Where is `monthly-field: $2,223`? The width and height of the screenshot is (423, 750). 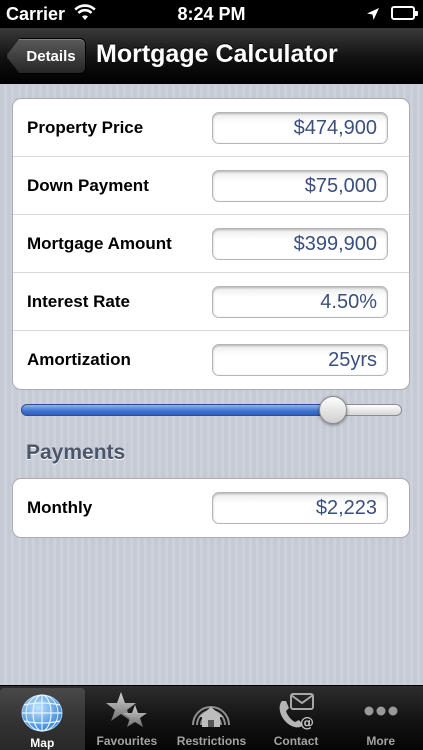 monthly-field: $2,223 is located at coordinates (300, 508).